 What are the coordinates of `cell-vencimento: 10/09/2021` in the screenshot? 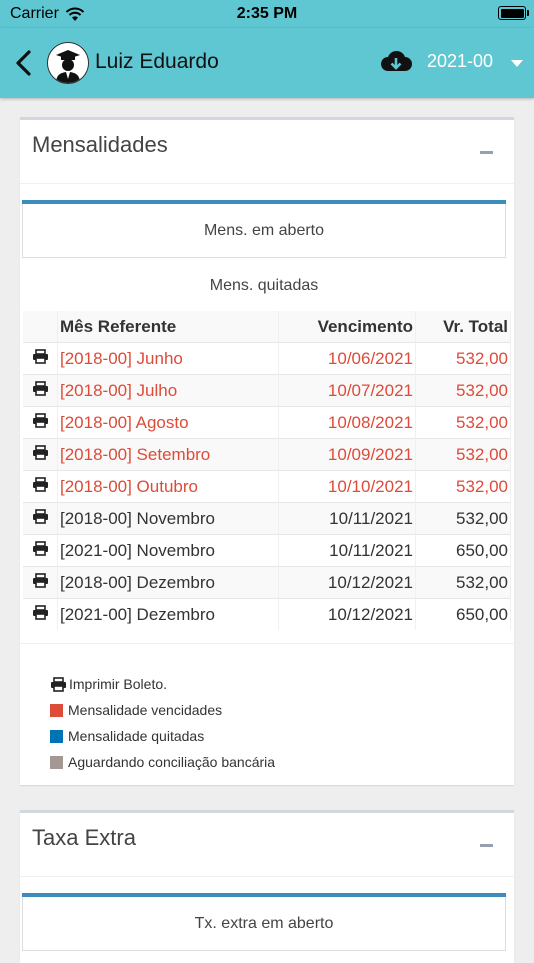 It's located at (347, 454).